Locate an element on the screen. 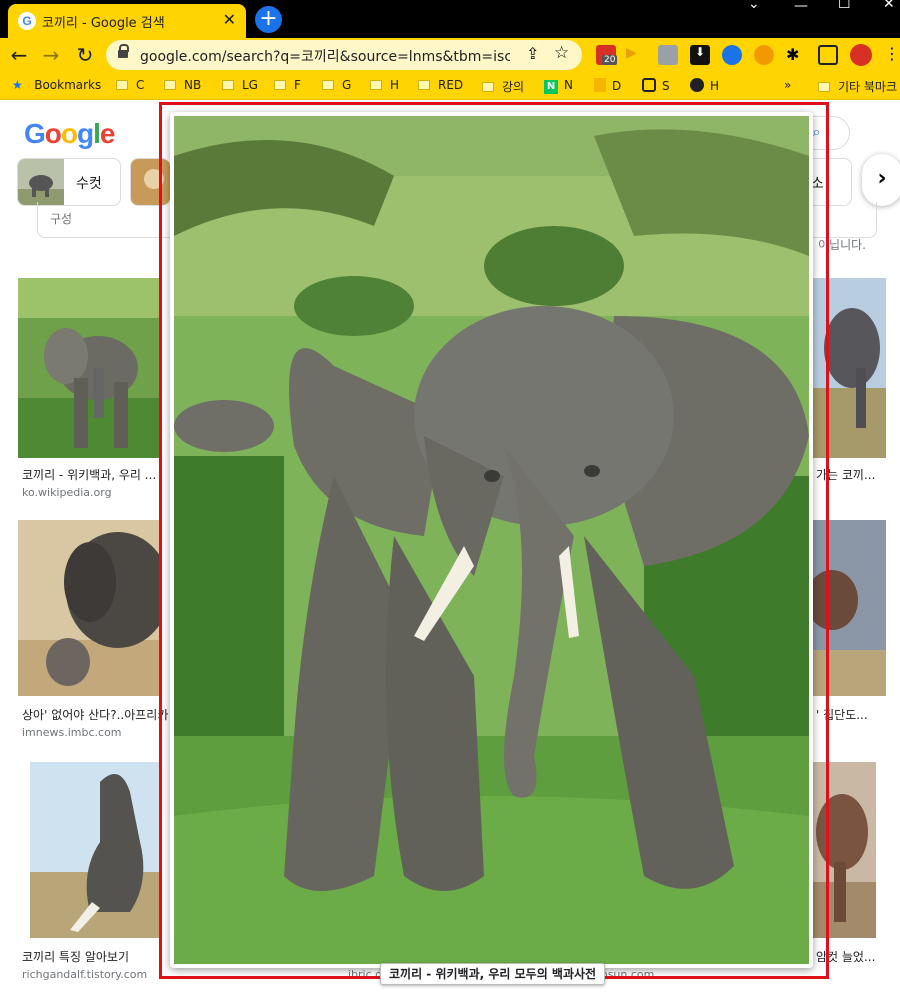 This screenshot has height=995, width=900. preview-caption: 코끼리 - 위키백과, 우리 모두의 백과사전 is located at coordinates (493, 974).